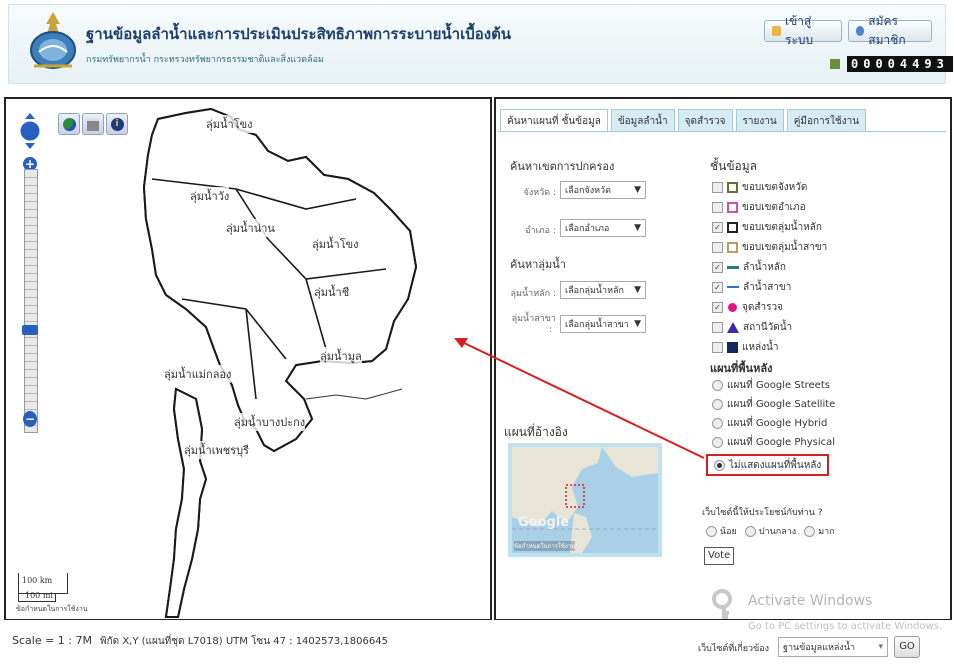 Image resolution: width=954 pixels, height=665 pixels. I want to click on activate-windows-hint: Go to PC settings to activate Windows., so click(845, 626).